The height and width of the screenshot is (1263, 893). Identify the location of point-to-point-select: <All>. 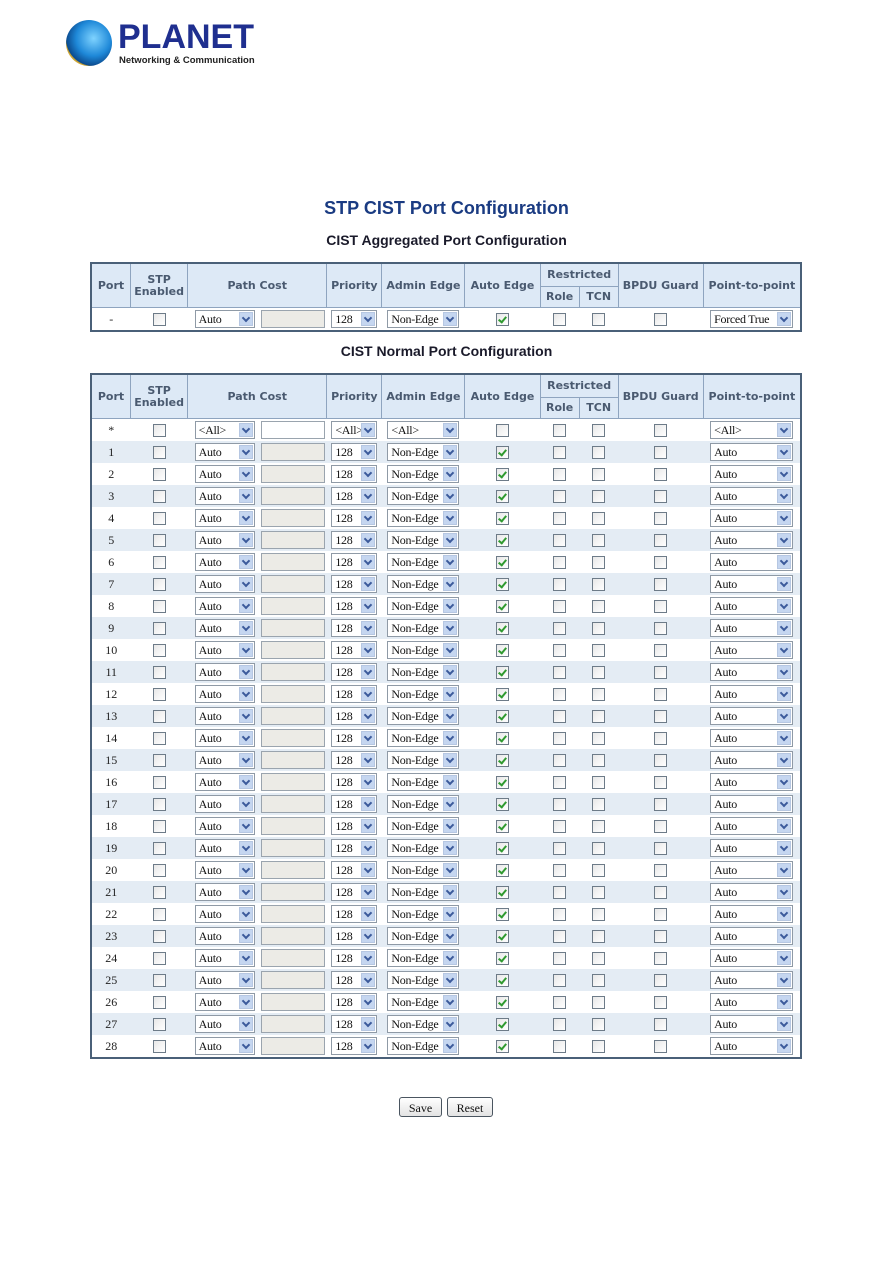
(752, 430).